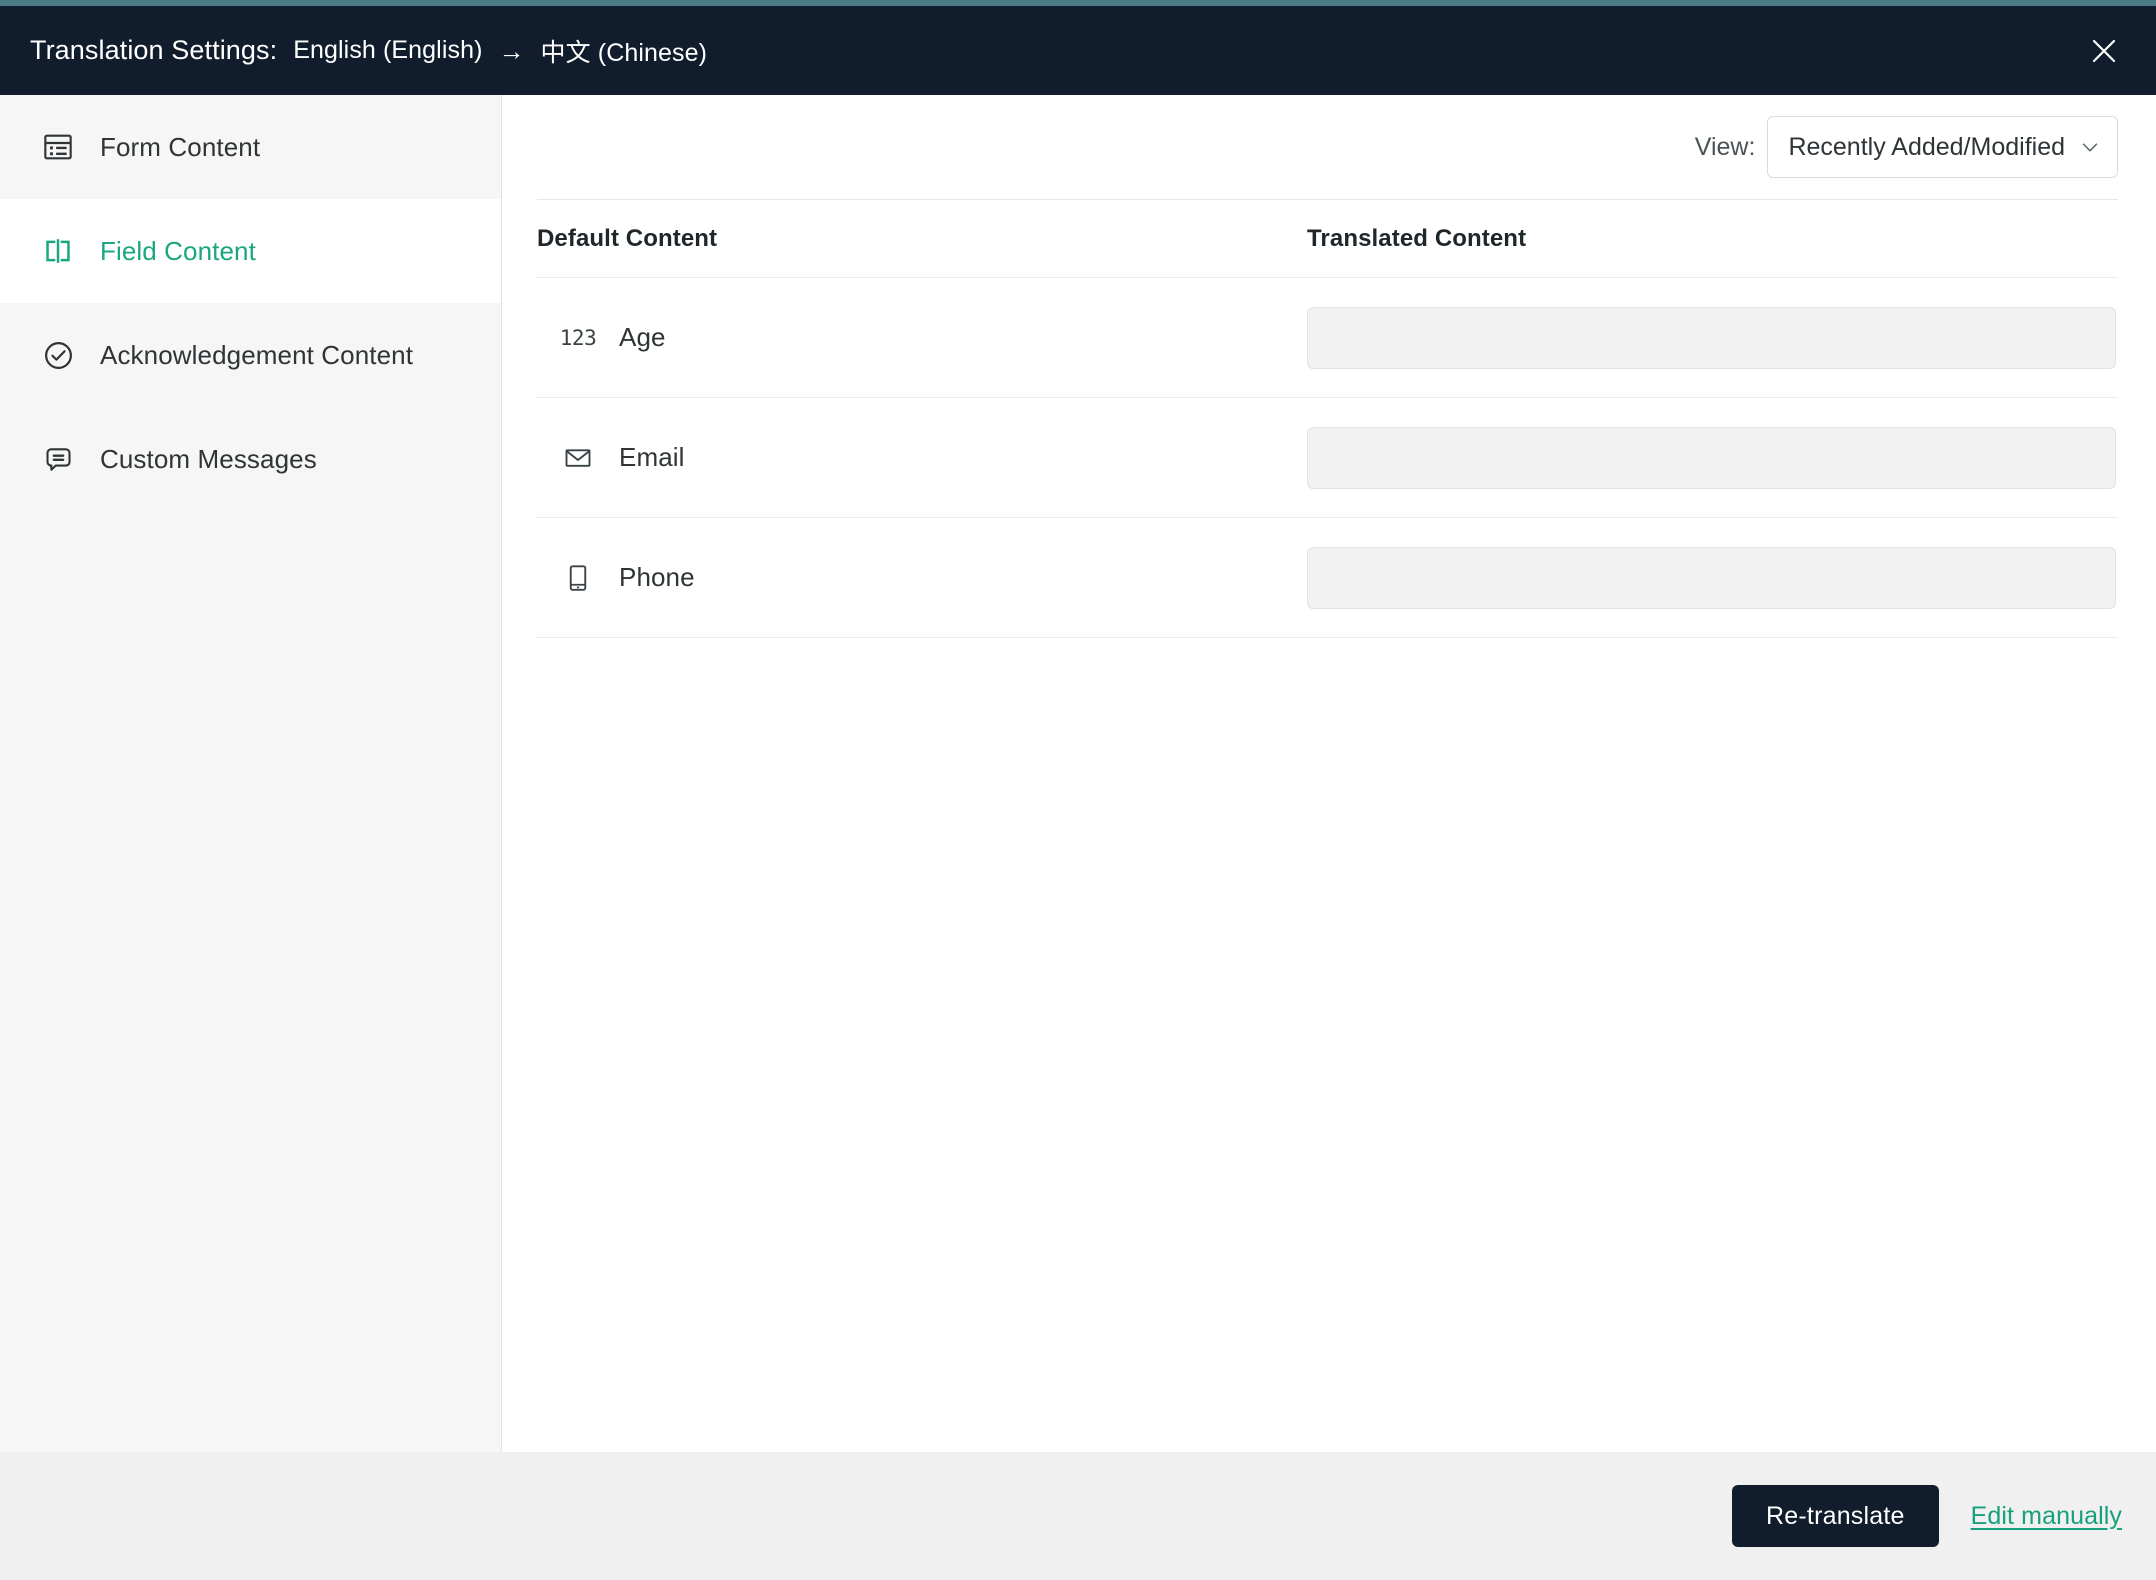  What do you see at coordinates (657, 577) in the screenshot?
I see `field-label: Phone` at bounding box center [657, 577].